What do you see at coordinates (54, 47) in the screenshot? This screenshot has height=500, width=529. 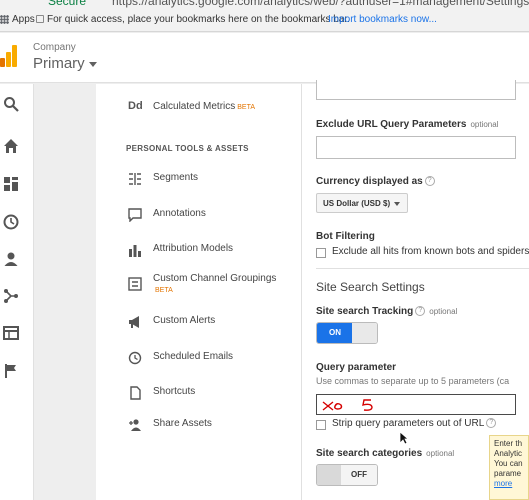 I see `account-name: Company` at bounding box center [54, 47].